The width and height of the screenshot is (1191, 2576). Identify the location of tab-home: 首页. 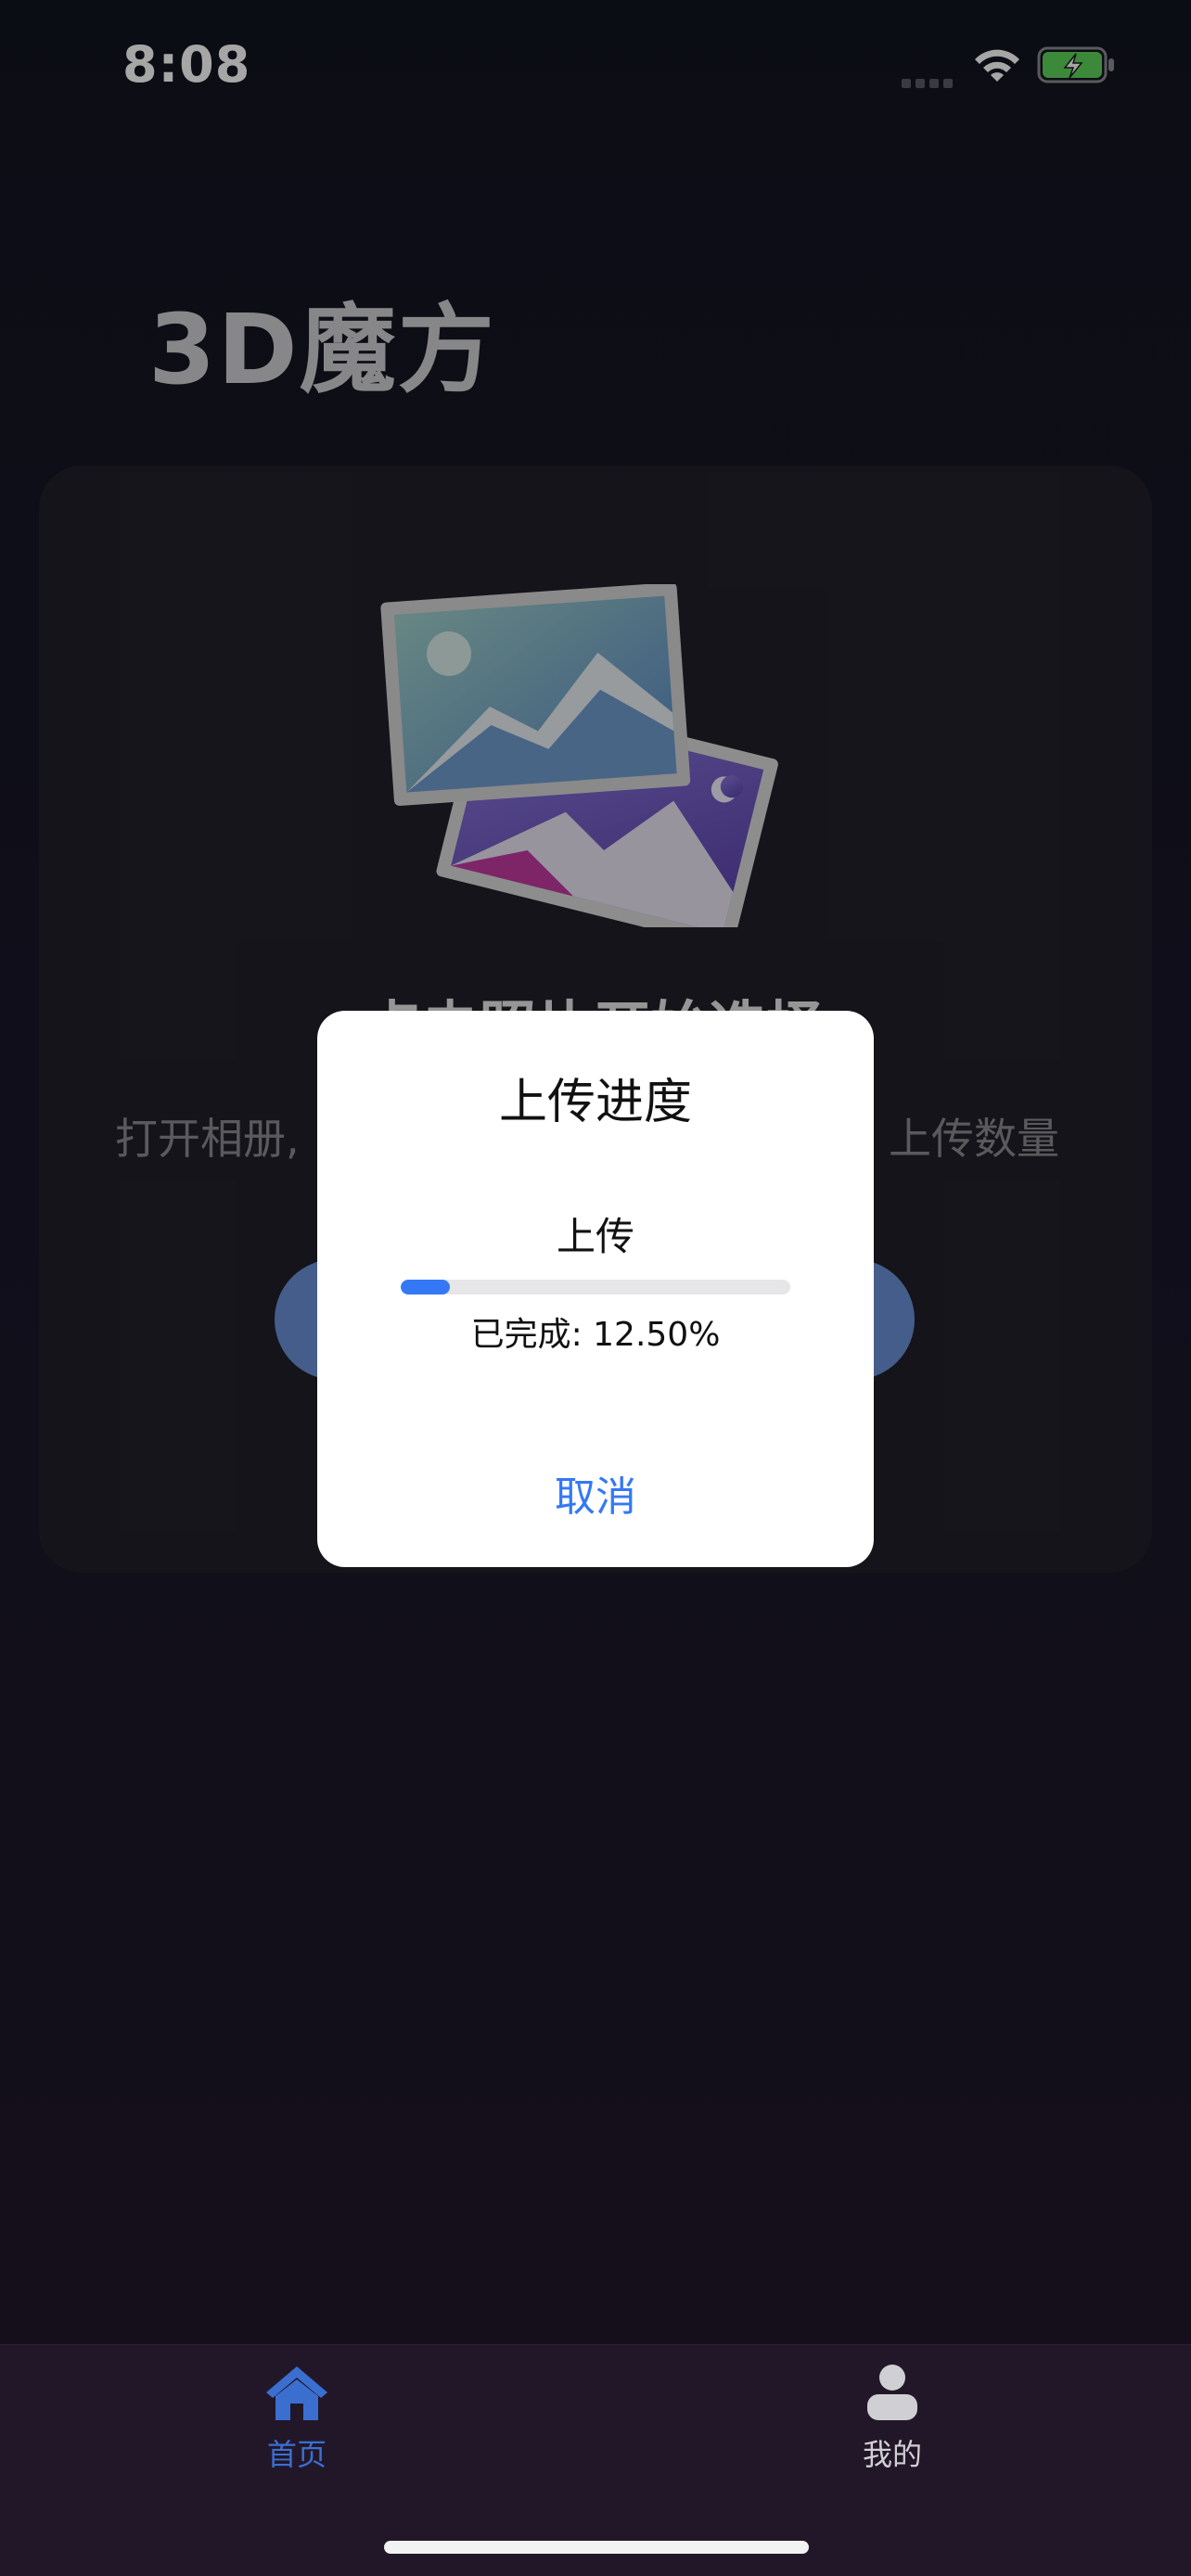
(297, 2423).